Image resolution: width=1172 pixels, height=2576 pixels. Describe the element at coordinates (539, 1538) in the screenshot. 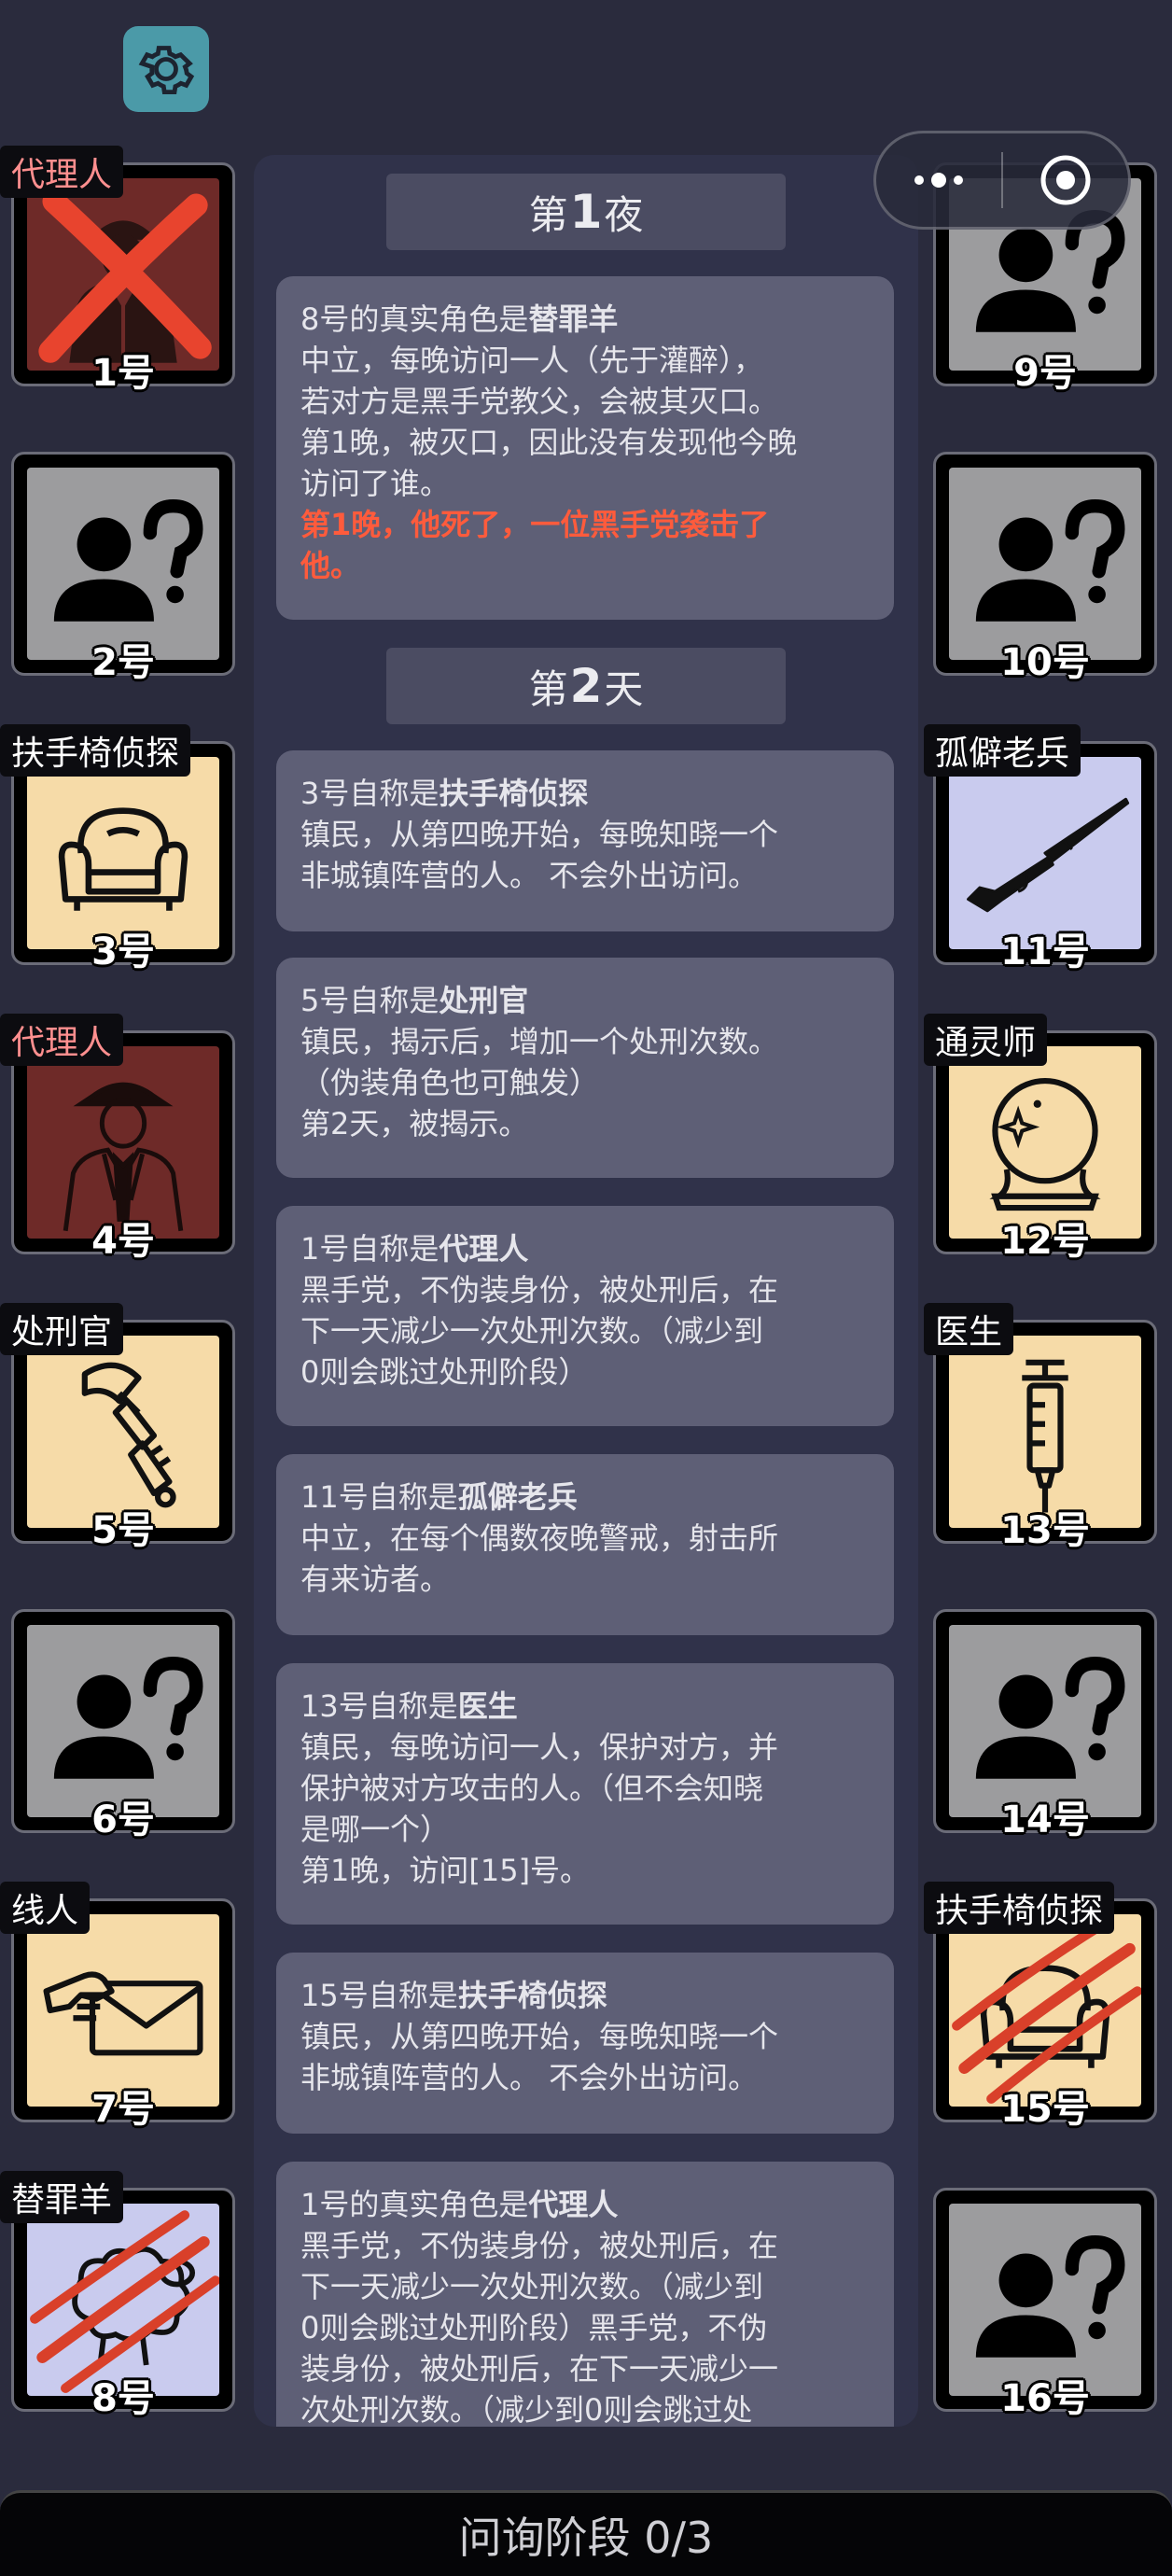

I see `card-line: 中立，在每个偶数夜晚警戒，射击所` at that location.